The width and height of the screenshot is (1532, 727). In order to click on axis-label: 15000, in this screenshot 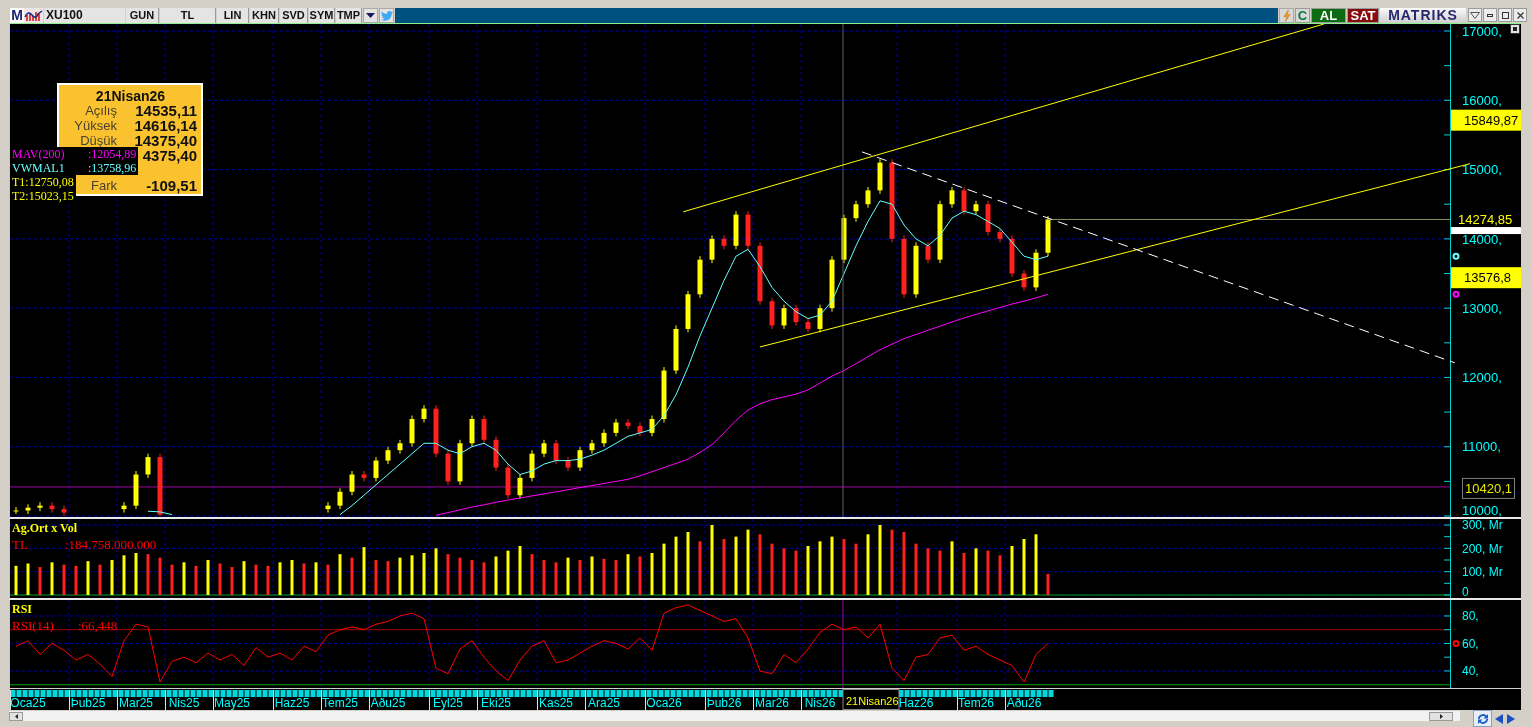, I will do `click(1482, 170)`.